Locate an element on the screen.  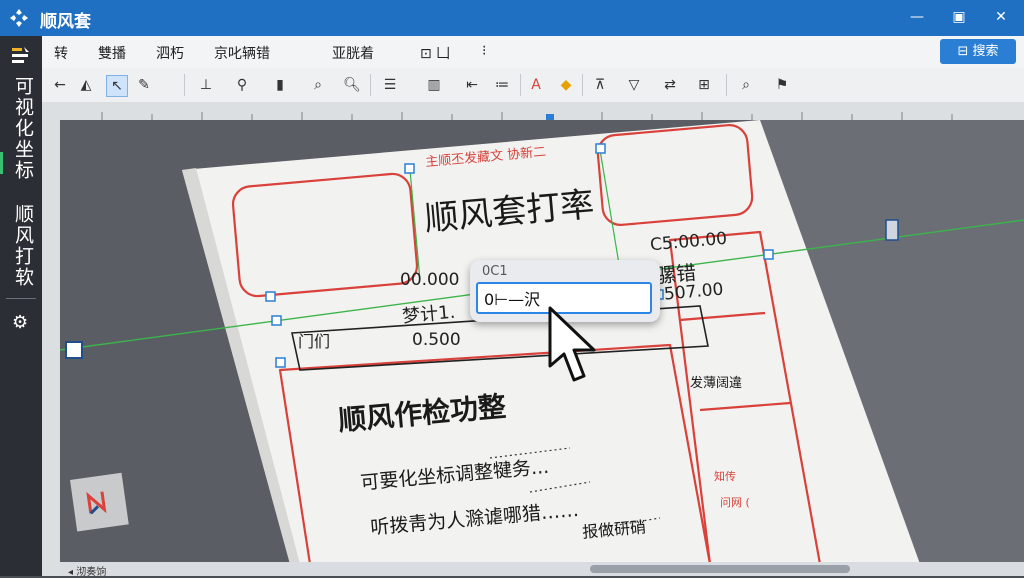
select-icon: ↖ is located at coordinates (117, 86).